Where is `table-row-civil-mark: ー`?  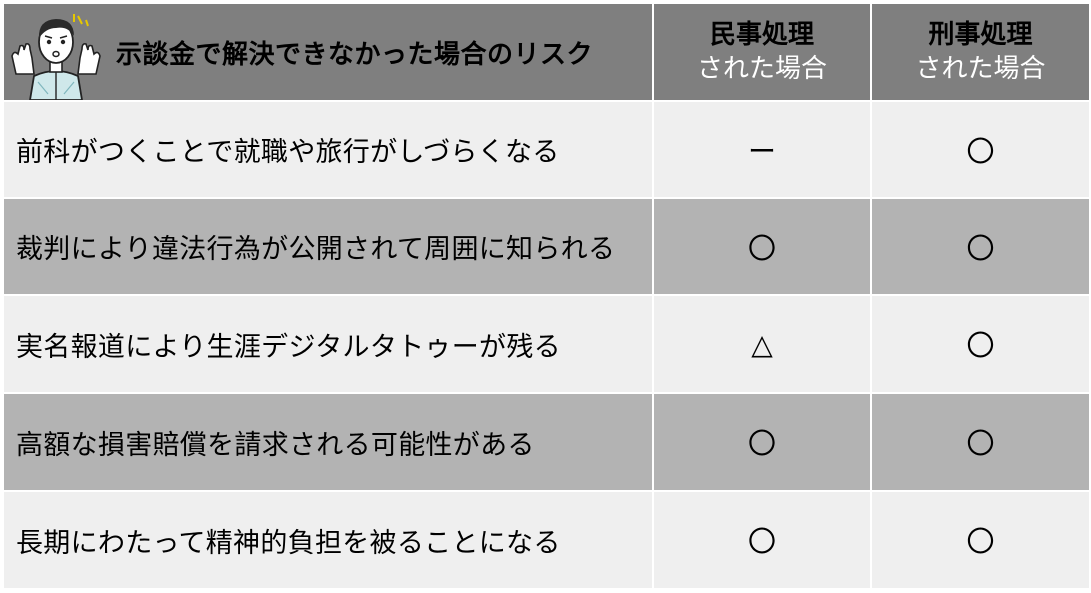
table-row-civil-mark: ー is located at coordinates (763, 150).